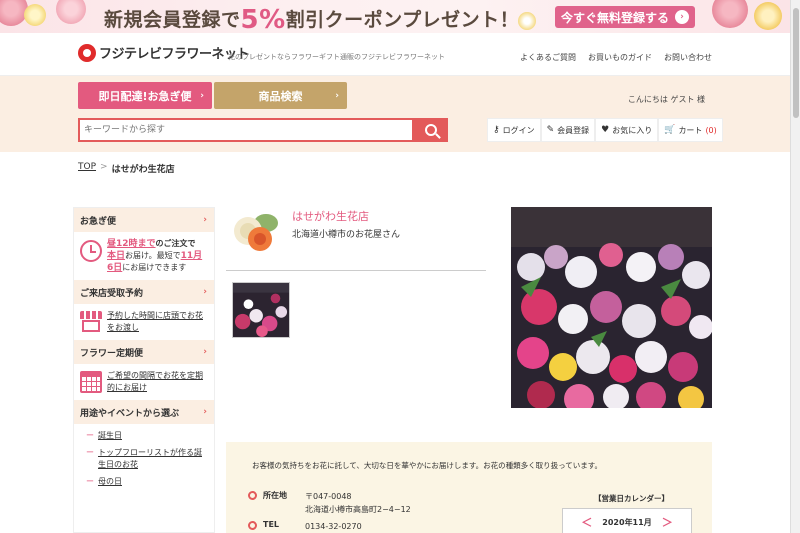 Image resolution: width=800 pixels, height=533 pixels. Describe the element at coordinates (164, 52) in the screenshot. I see `site-logo: フジテレビフラワーネット` at that location.